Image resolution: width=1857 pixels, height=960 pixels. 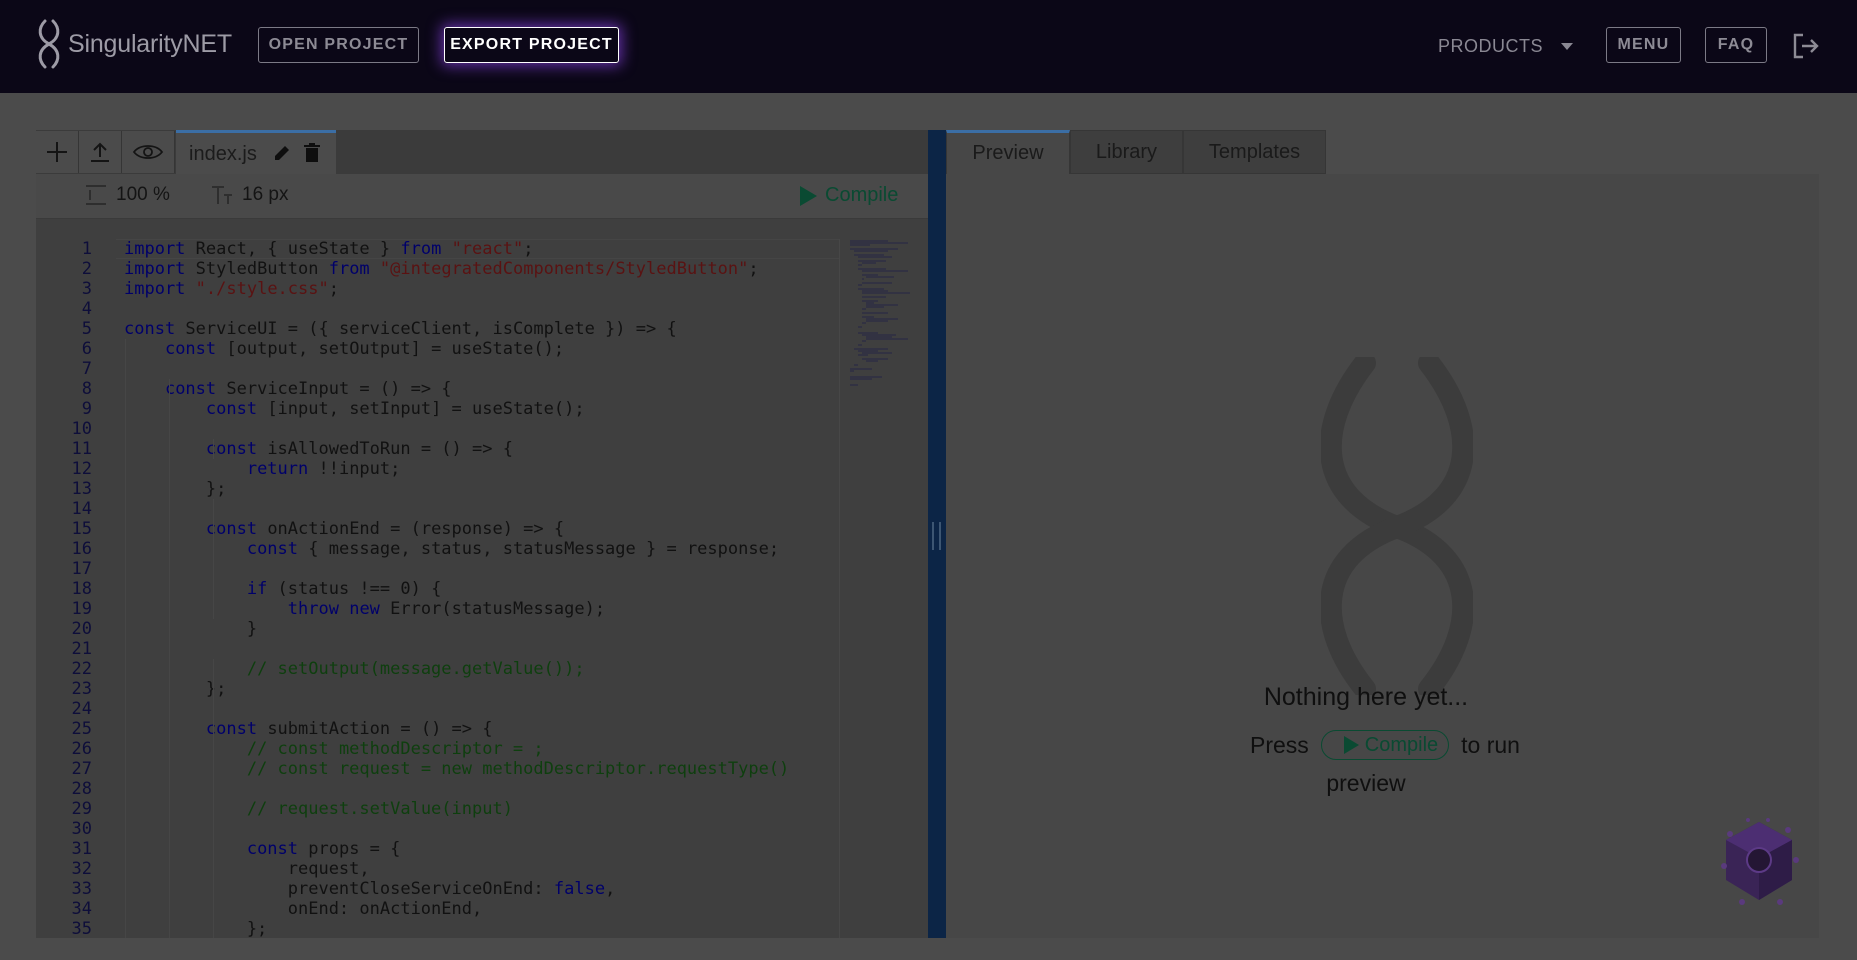 What do you see at coordinates (81, 809) in the screenshot?
I see `line-number: 29` at bounding box center [81, 809].